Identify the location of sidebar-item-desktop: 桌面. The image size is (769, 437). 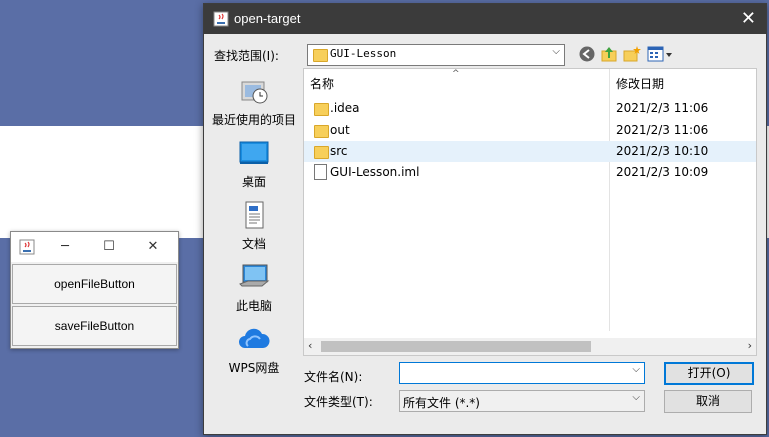
(254, 164).